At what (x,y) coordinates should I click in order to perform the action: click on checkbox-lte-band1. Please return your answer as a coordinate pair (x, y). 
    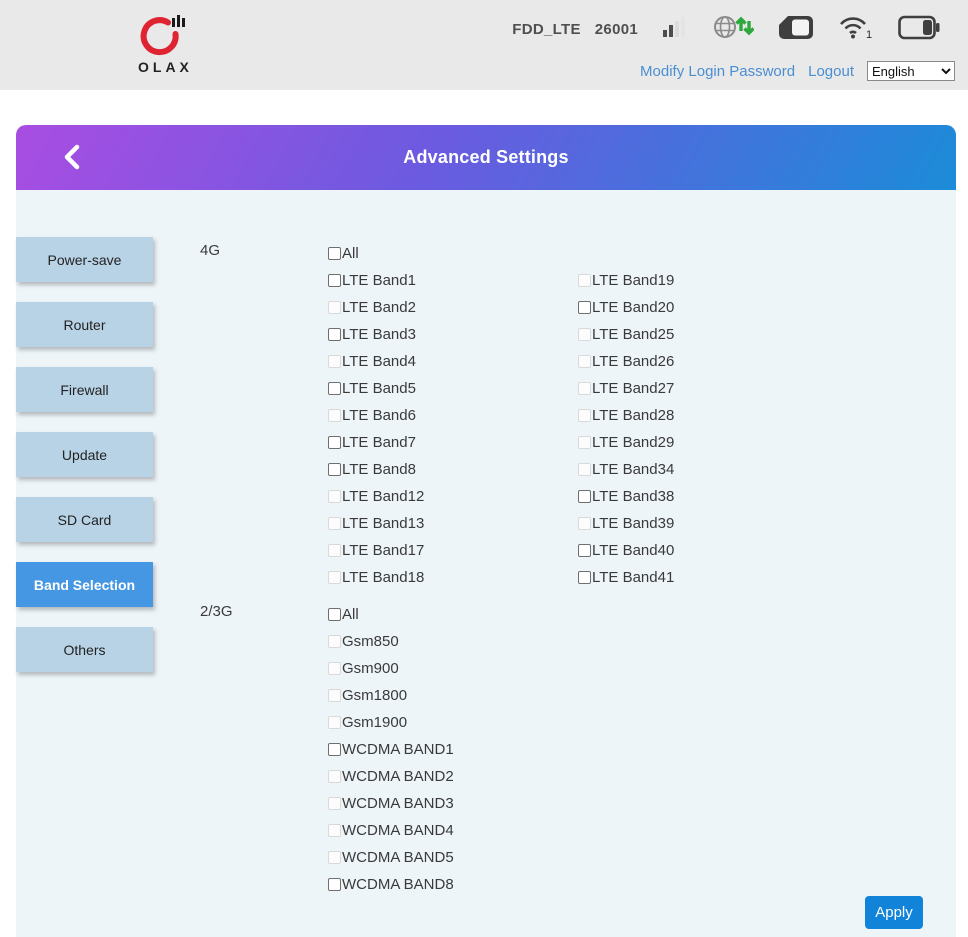
    Looking at the image, I should click on (334, 280).